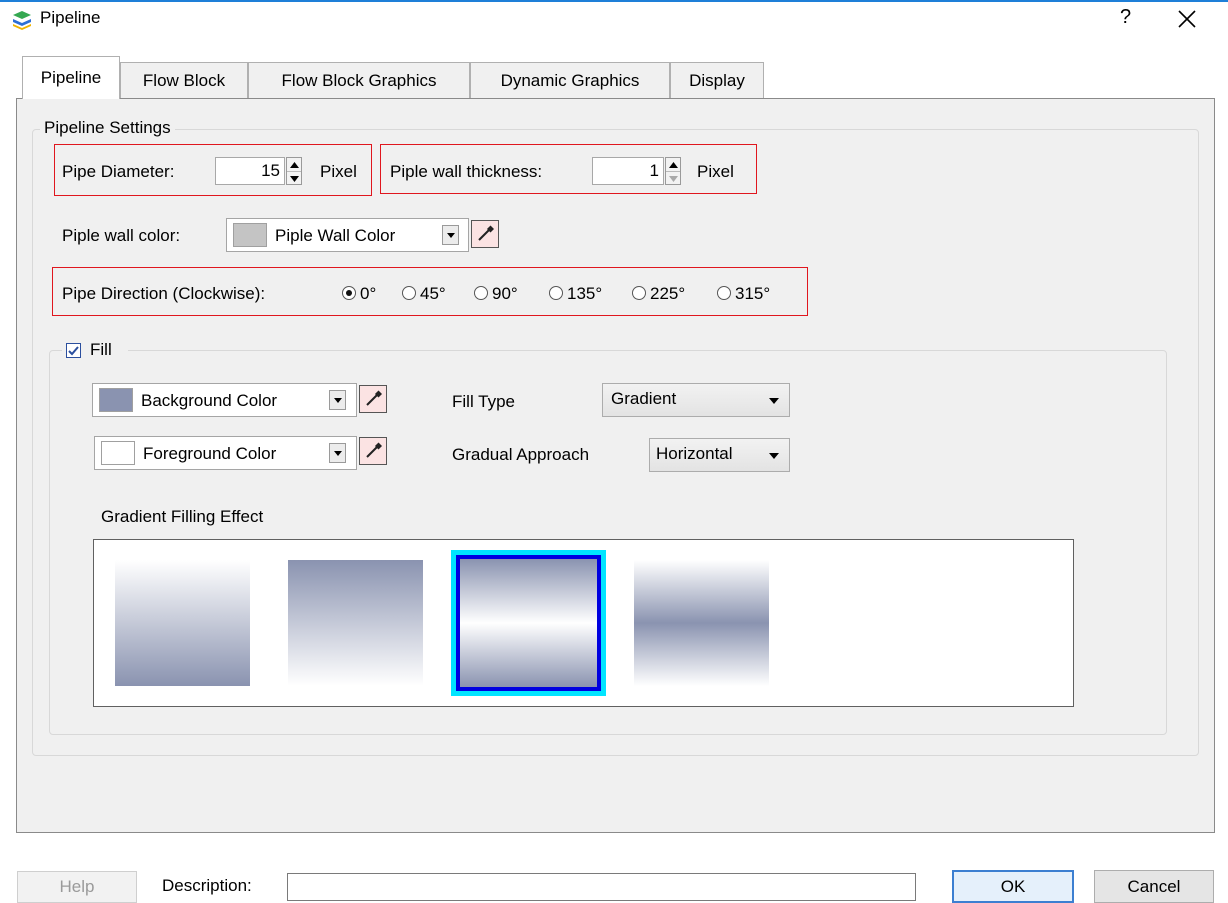  I want to click on fill-label: Fill, so click(101, 349).